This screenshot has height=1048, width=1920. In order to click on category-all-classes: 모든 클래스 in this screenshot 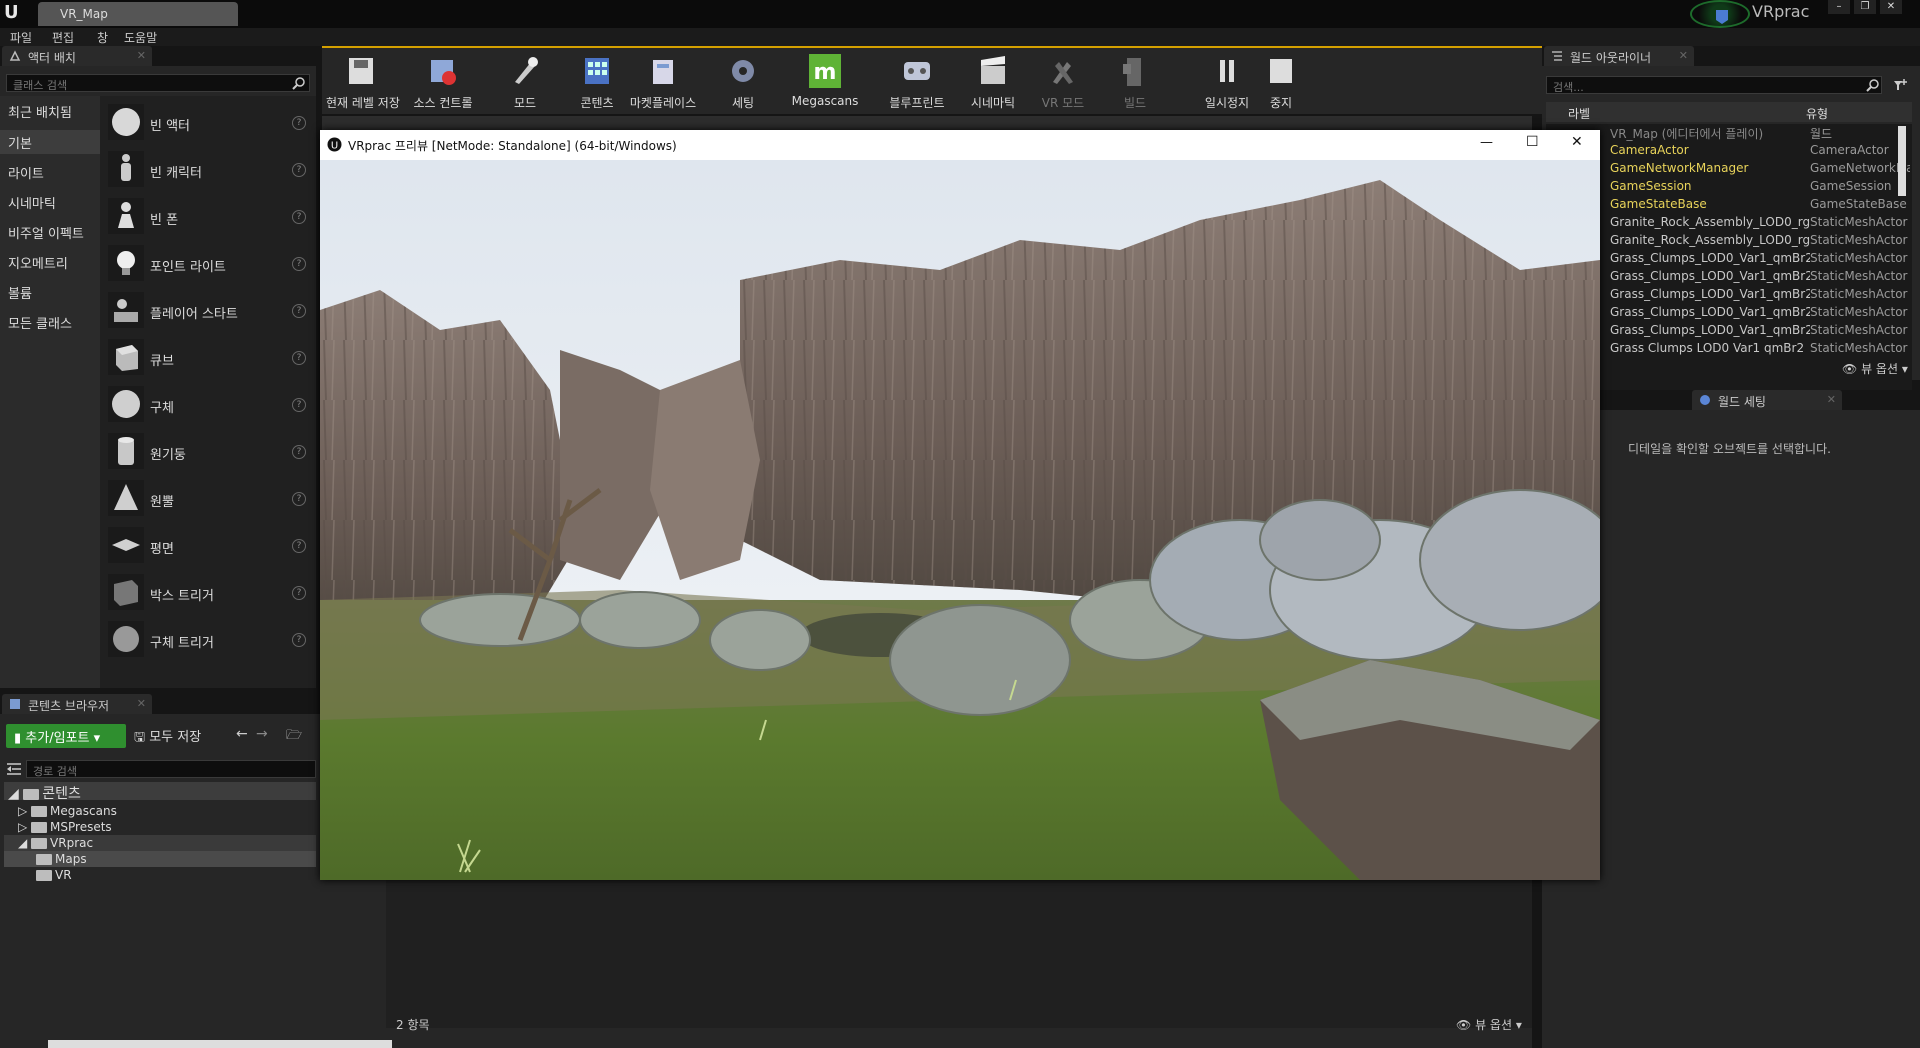, I will do `click(40, 322)`.